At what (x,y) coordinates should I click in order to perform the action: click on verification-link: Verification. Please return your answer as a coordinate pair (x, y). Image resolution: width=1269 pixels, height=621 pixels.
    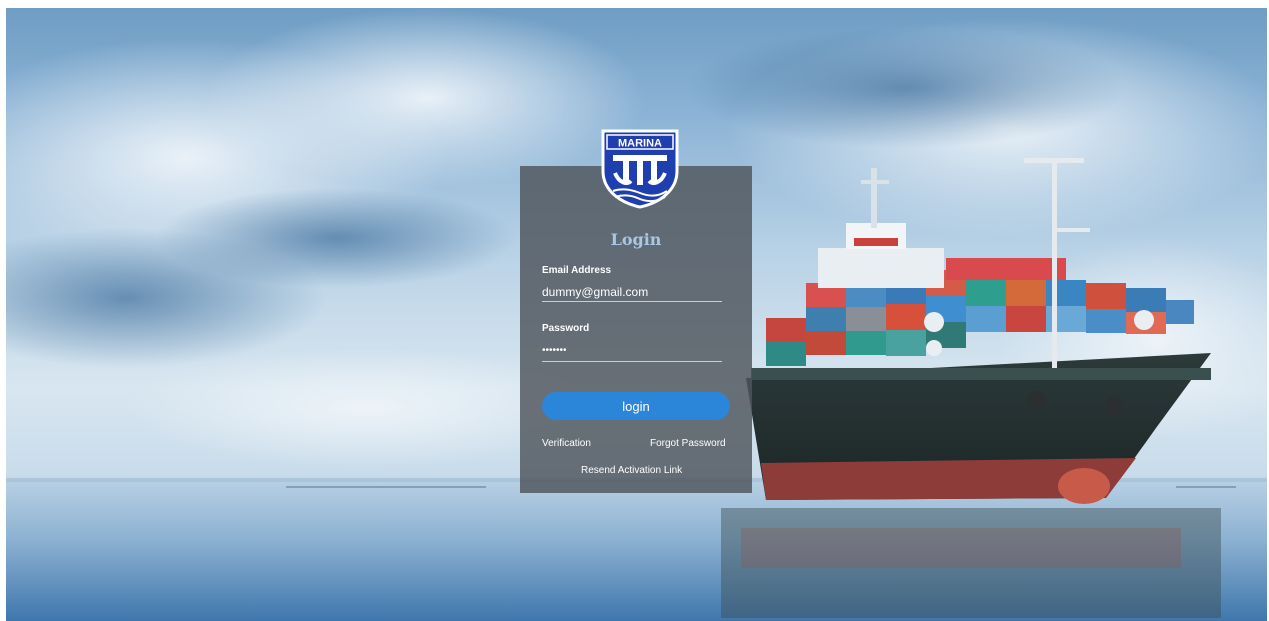
    Looking at the image, I should click on (566, 443).